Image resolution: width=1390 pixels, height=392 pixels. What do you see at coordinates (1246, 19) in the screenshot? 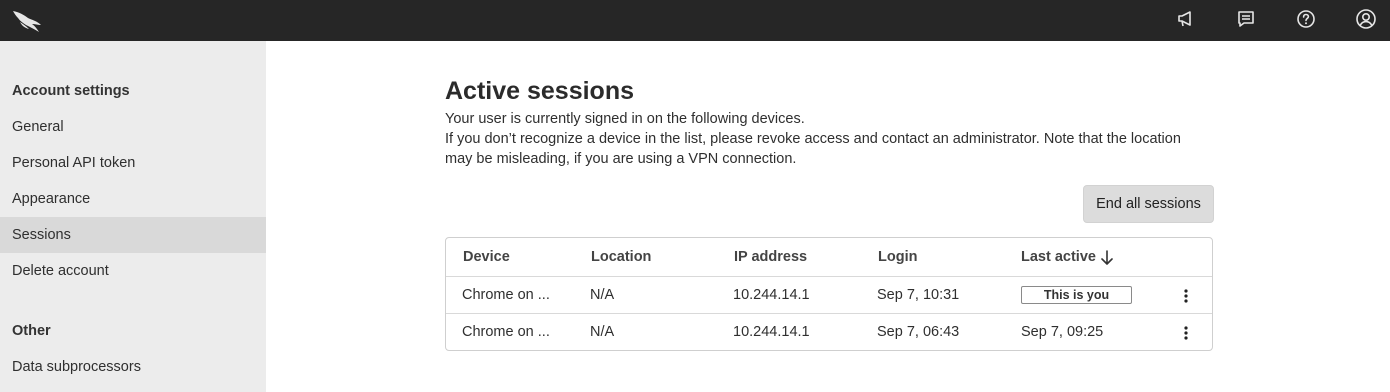
I see `feedback-icon` at bounding box center [1246, 19].